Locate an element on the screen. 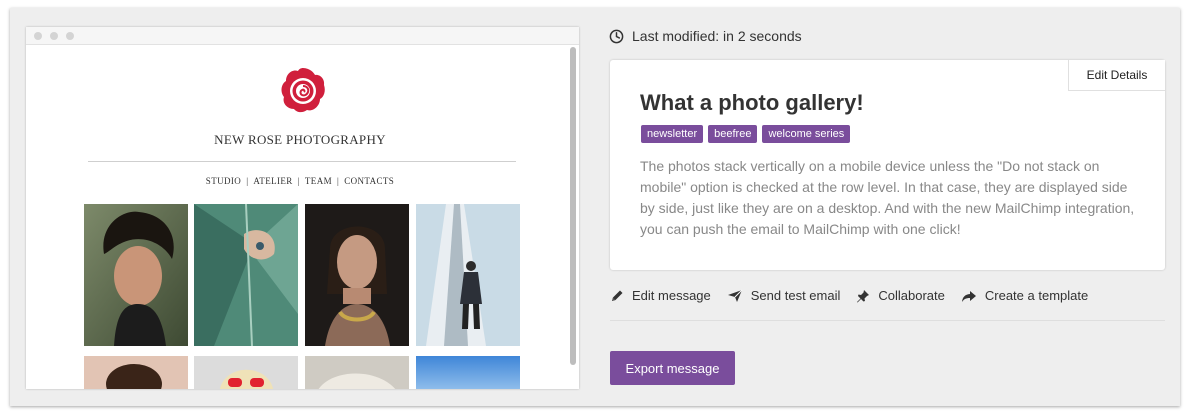 This screenshot has height=414, width=1186. preview-nav: STUDIO | ATELIER | TEAM | CONTACTS is located at coordinates (300, 181).